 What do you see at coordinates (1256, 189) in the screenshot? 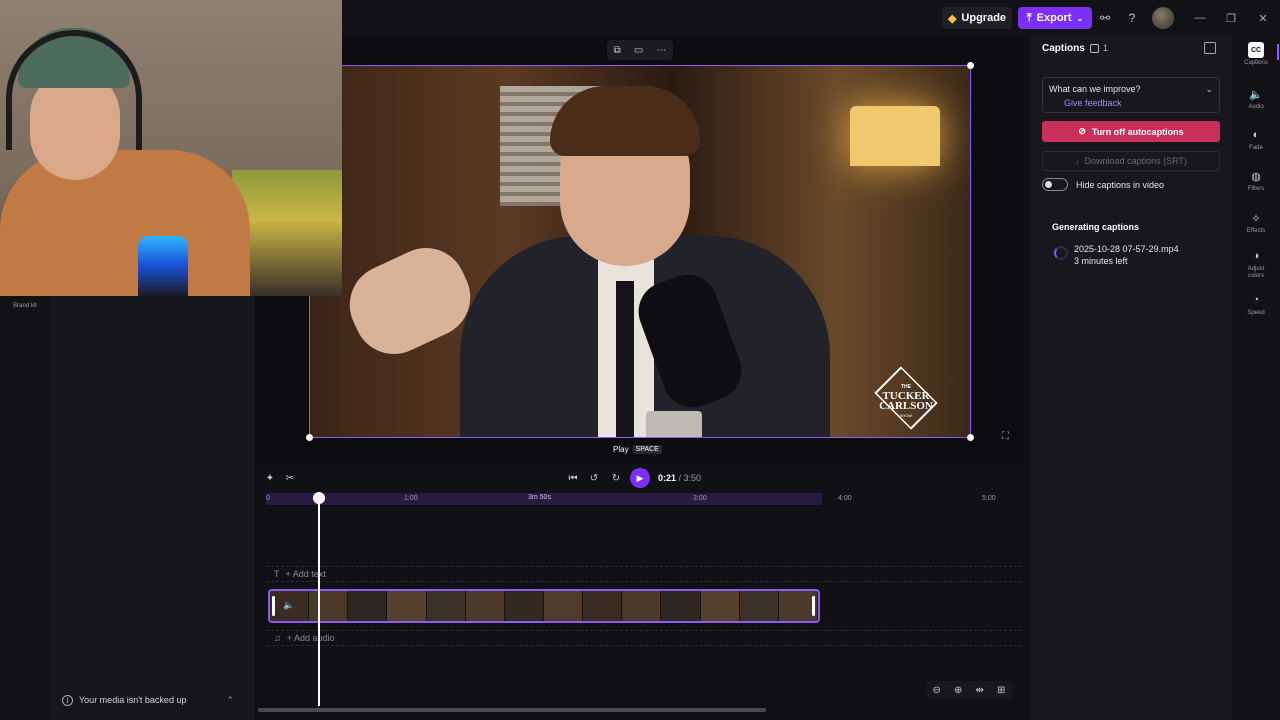
I see `rail-label: Filters` at bounding box center [1256, 189].